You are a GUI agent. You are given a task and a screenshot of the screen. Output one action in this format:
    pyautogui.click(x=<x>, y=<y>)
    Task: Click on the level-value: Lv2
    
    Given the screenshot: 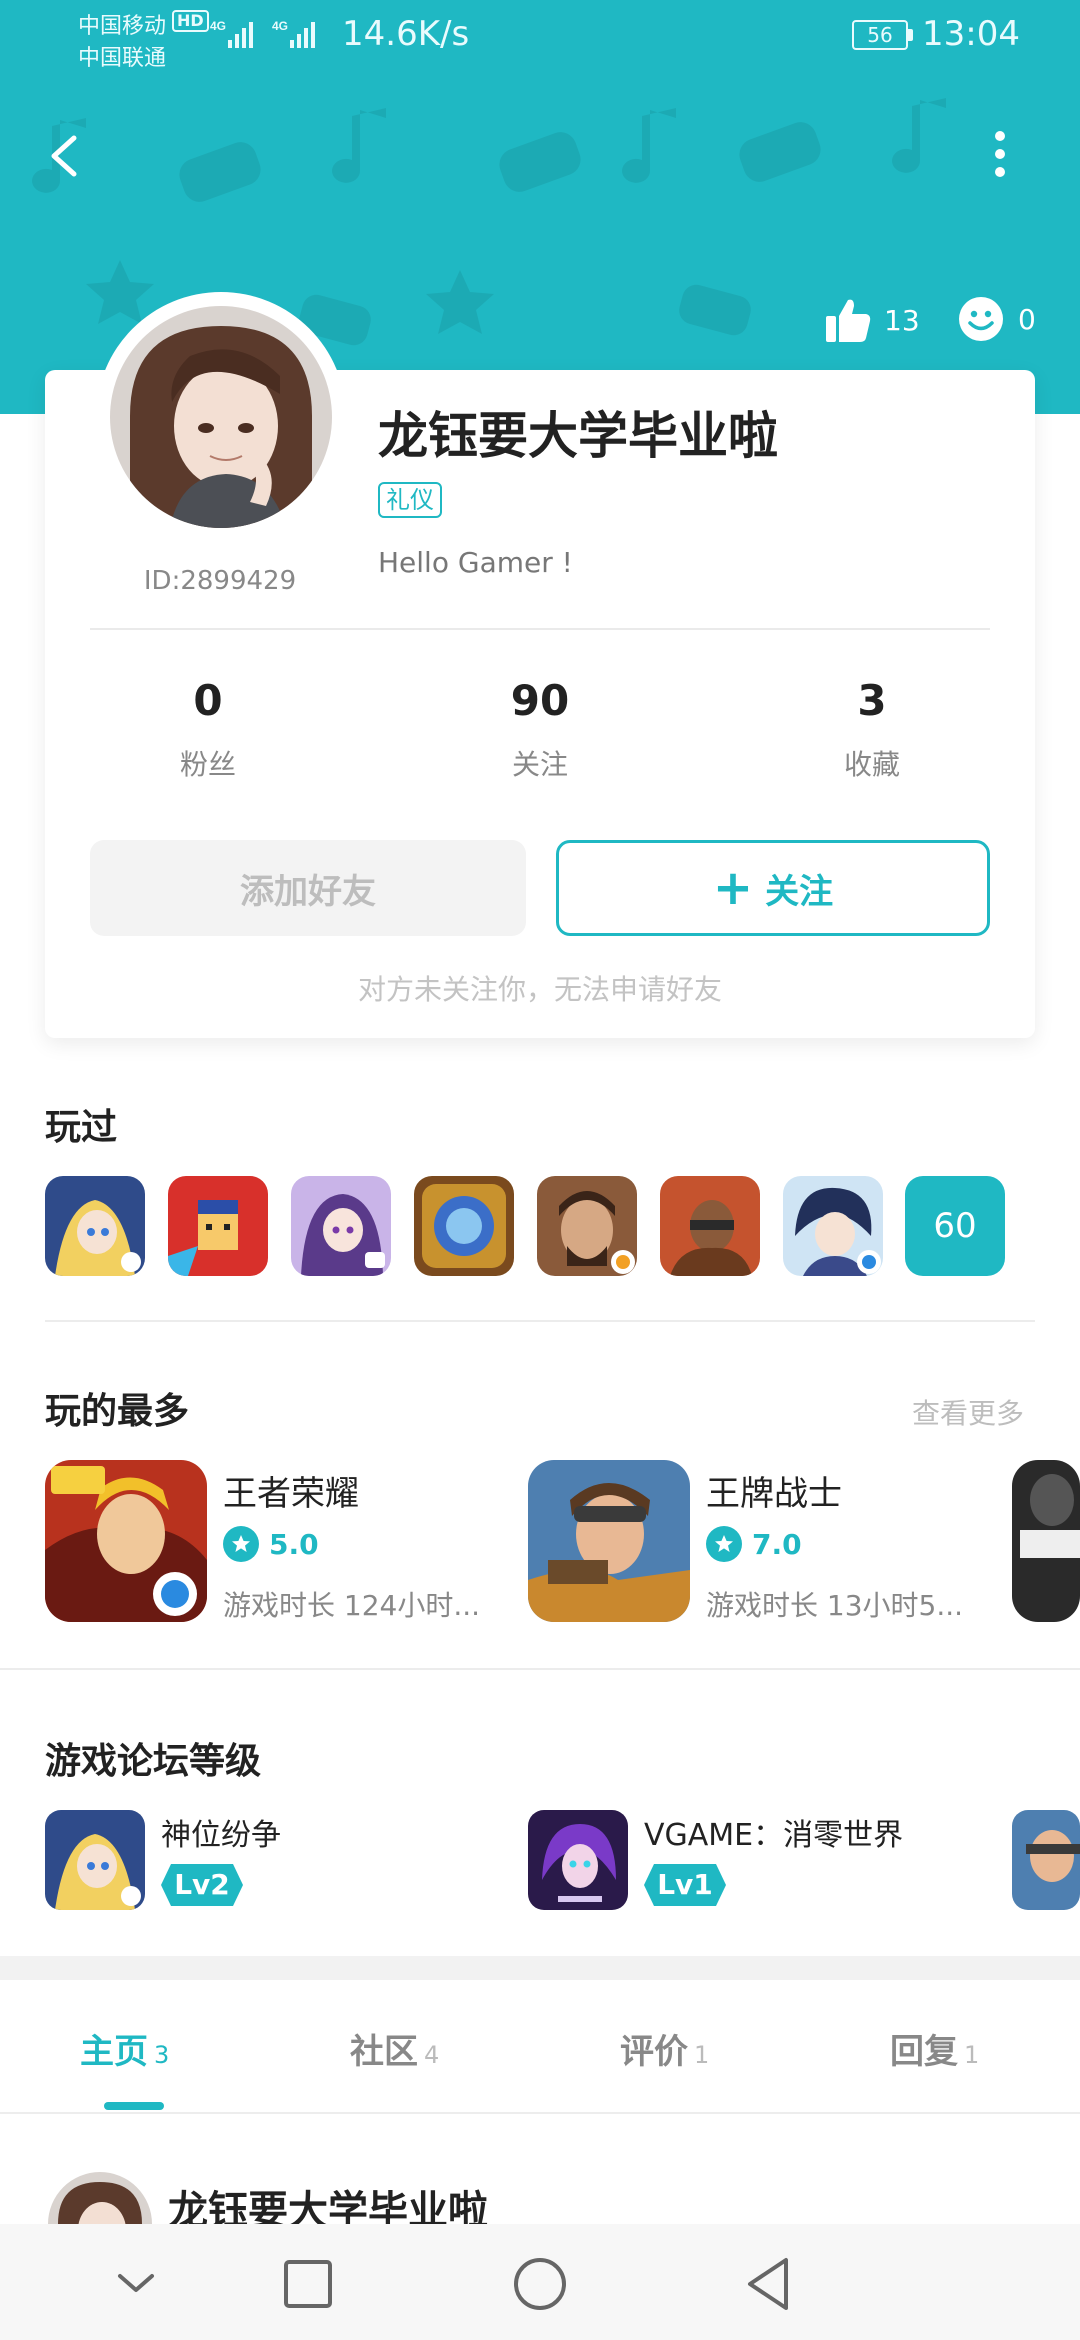 What is the action you would take?
    pyautogui.click(x=202, y=1884)
    